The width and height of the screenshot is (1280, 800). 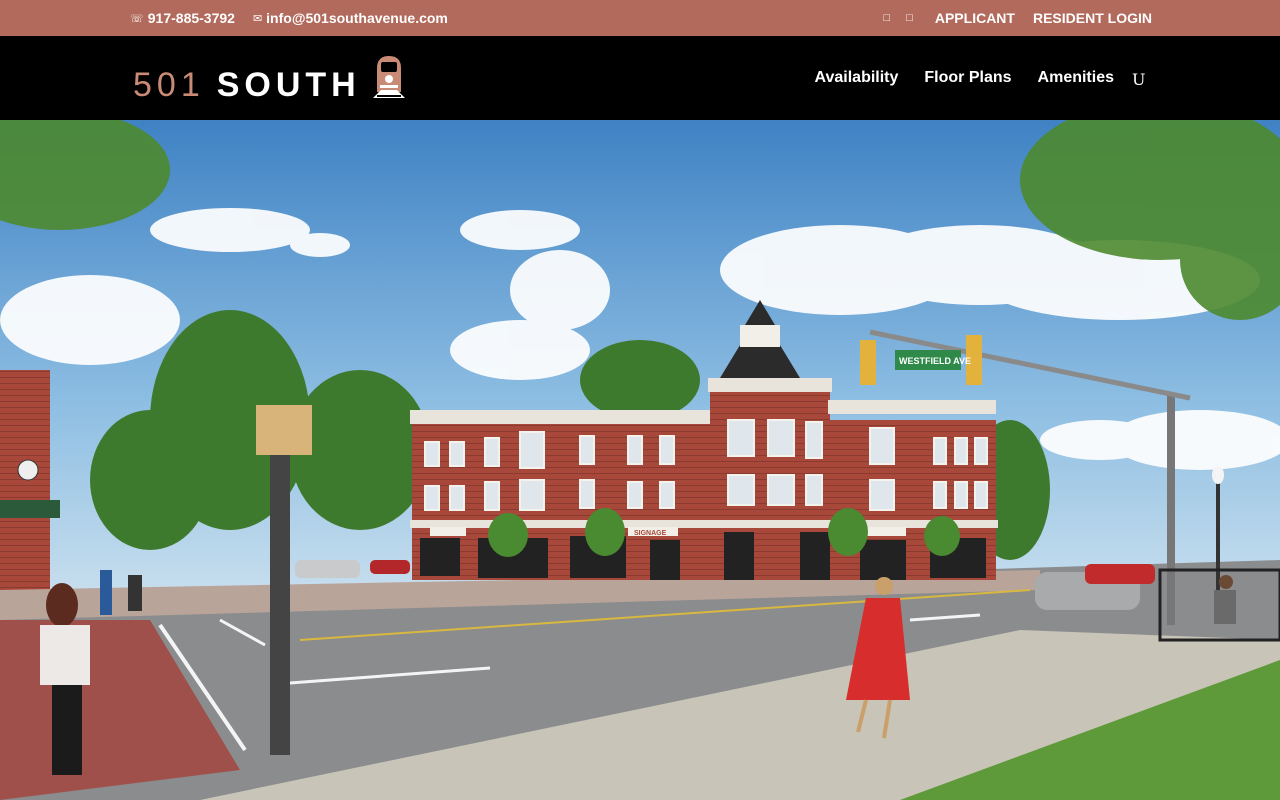 I want to click on site-logo: 501 SOUTH, so click(x=271, y=78).